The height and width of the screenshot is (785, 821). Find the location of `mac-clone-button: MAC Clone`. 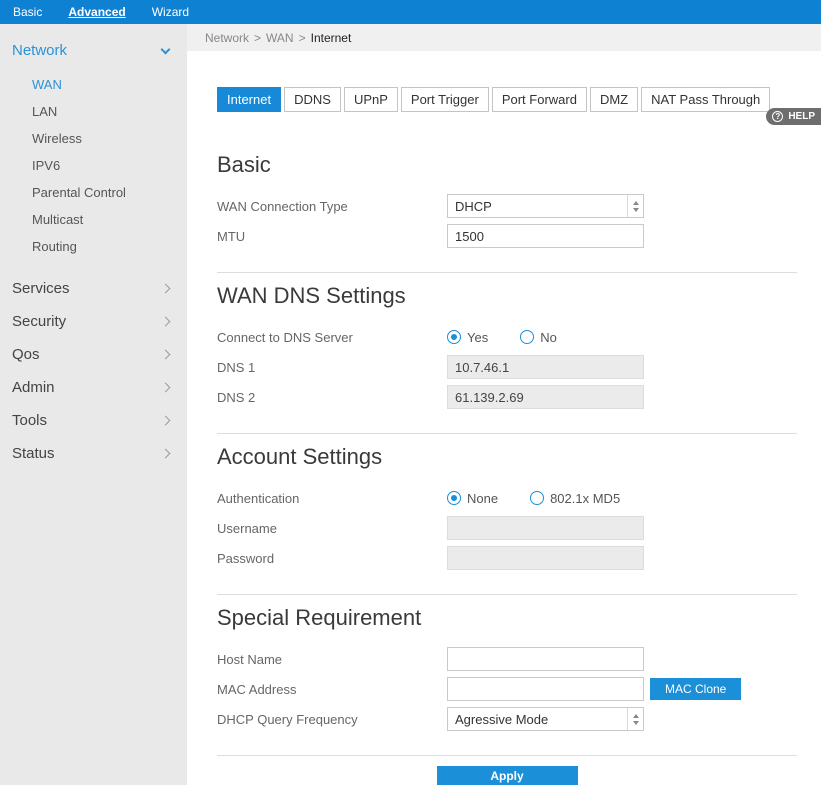

mac-clone-button: MAC Clone is located at coordinates (696, 689).